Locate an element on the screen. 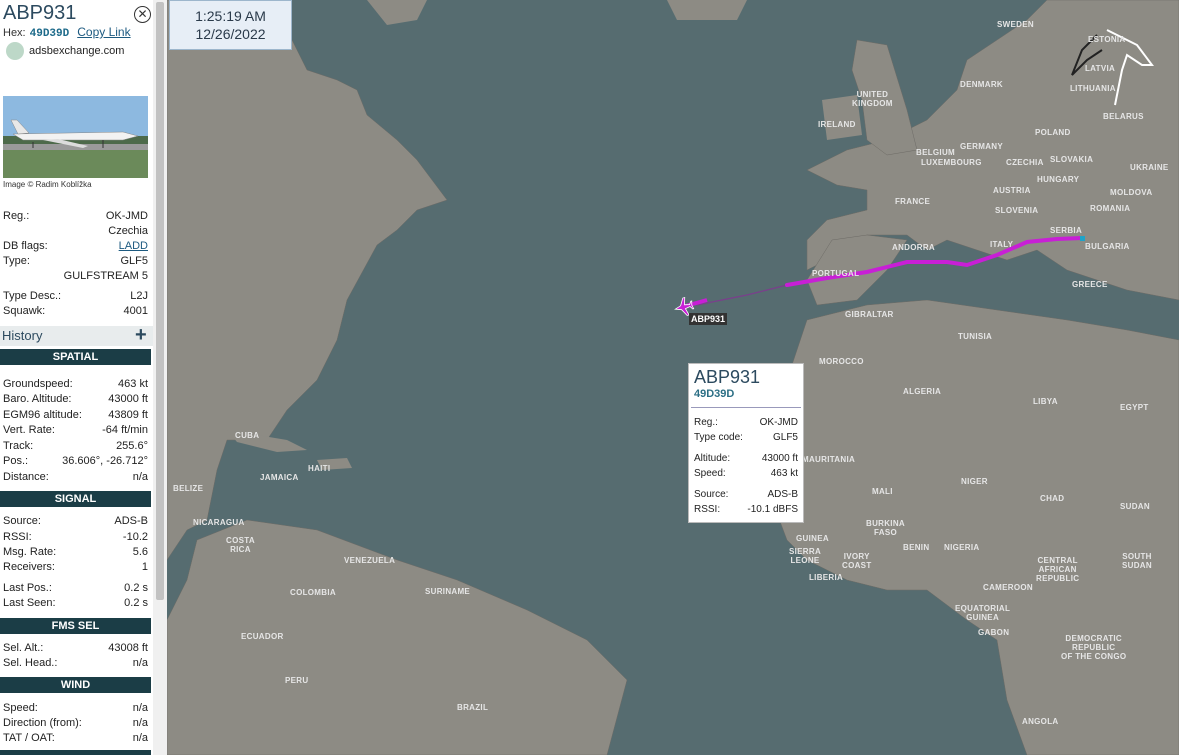  sidebar-scrollbar is located at coordinates (160, 377).